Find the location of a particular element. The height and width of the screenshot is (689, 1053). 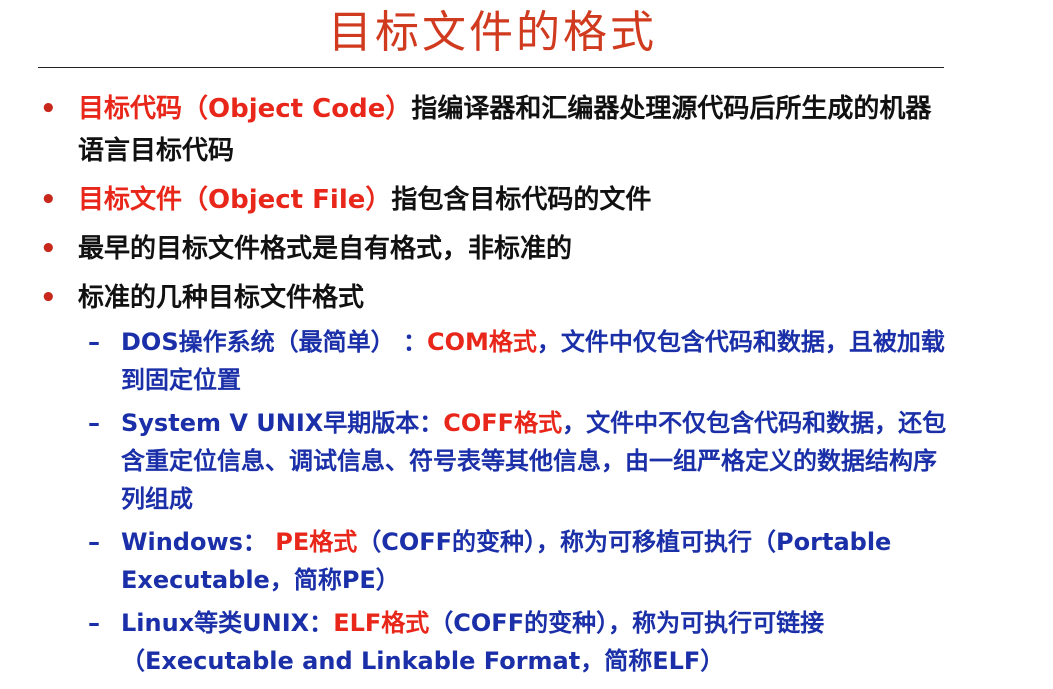

bullet-standard-formats: • 标准的几种目标文件格式 is located at coordinates (490, 298).